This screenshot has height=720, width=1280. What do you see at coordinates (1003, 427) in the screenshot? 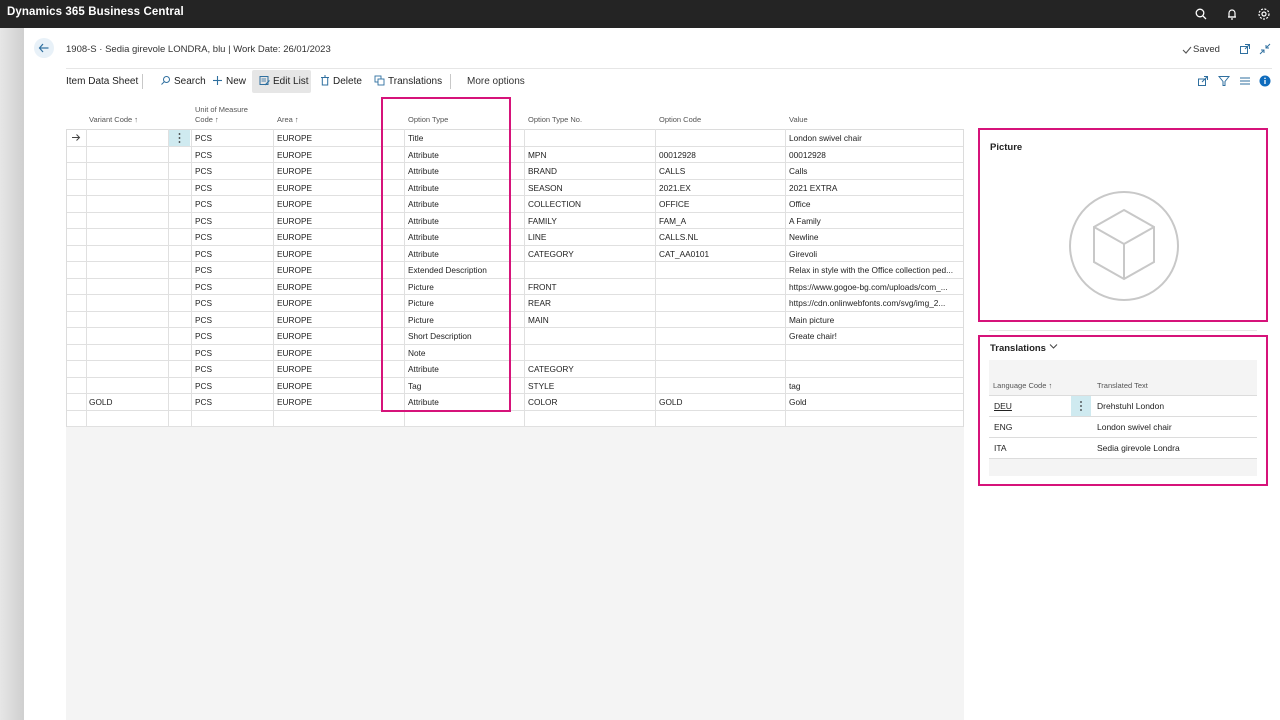
I see `language-code: ENG` at bounding box center [1003, 427].